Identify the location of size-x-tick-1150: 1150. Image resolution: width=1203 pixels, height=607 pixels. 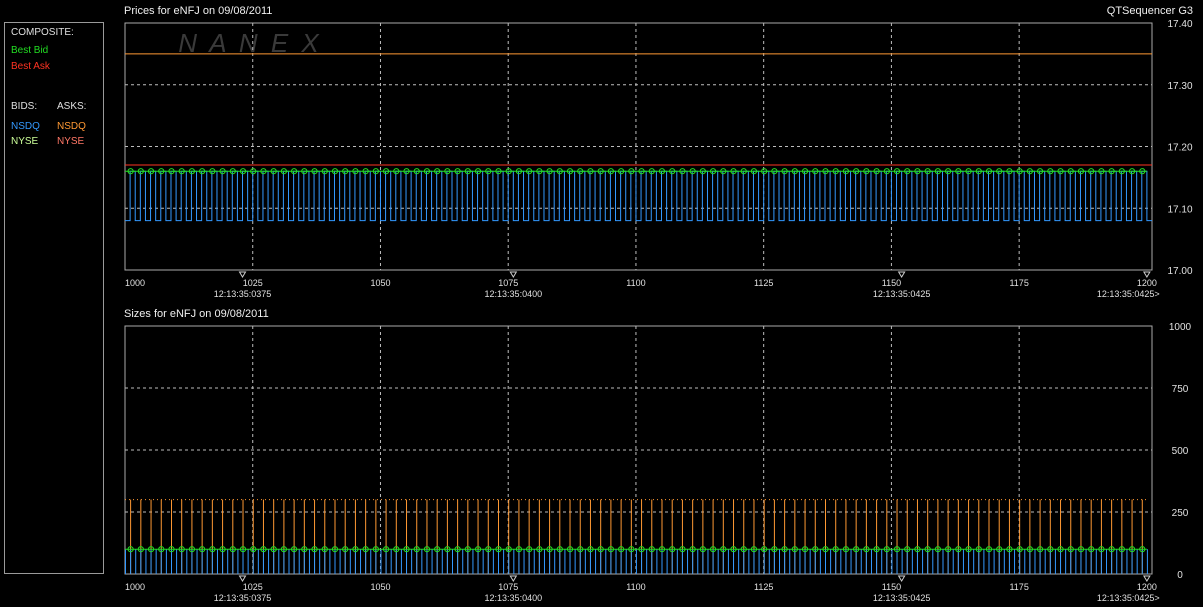
(891, 587).